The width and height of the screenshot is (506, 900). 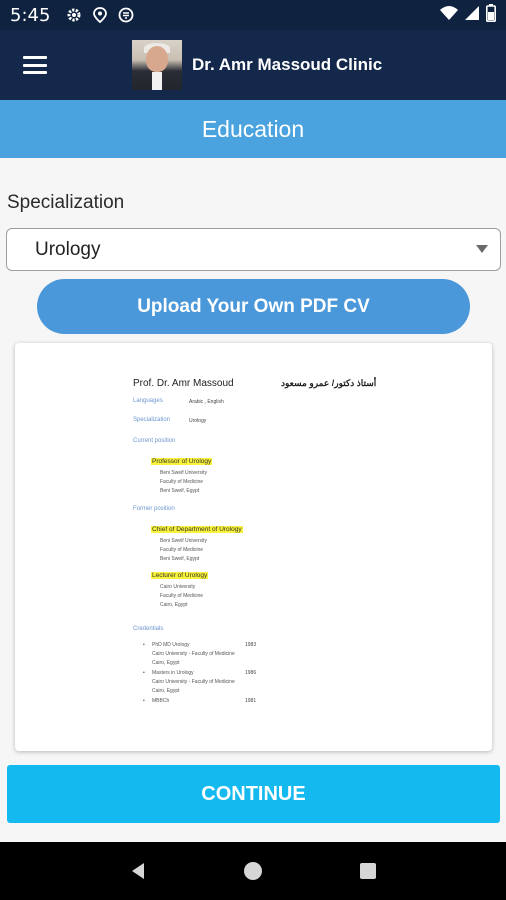 What do you see at coordinates (253, 794) in the screenshot?
I see `continue-button: CONTINUE` at bounding box center [253, 794].